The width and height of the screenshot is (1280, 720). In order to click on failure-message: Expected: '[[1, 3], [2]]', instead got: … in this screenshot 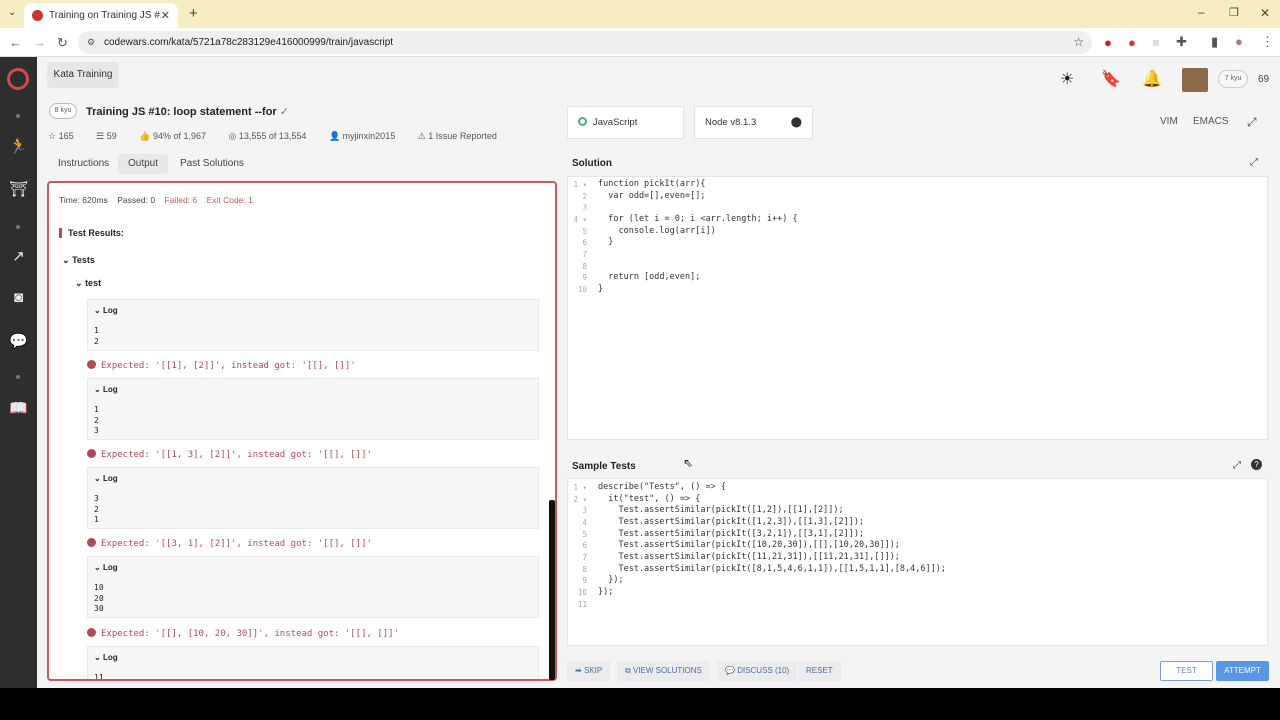, I will do `click(229, 454)`.